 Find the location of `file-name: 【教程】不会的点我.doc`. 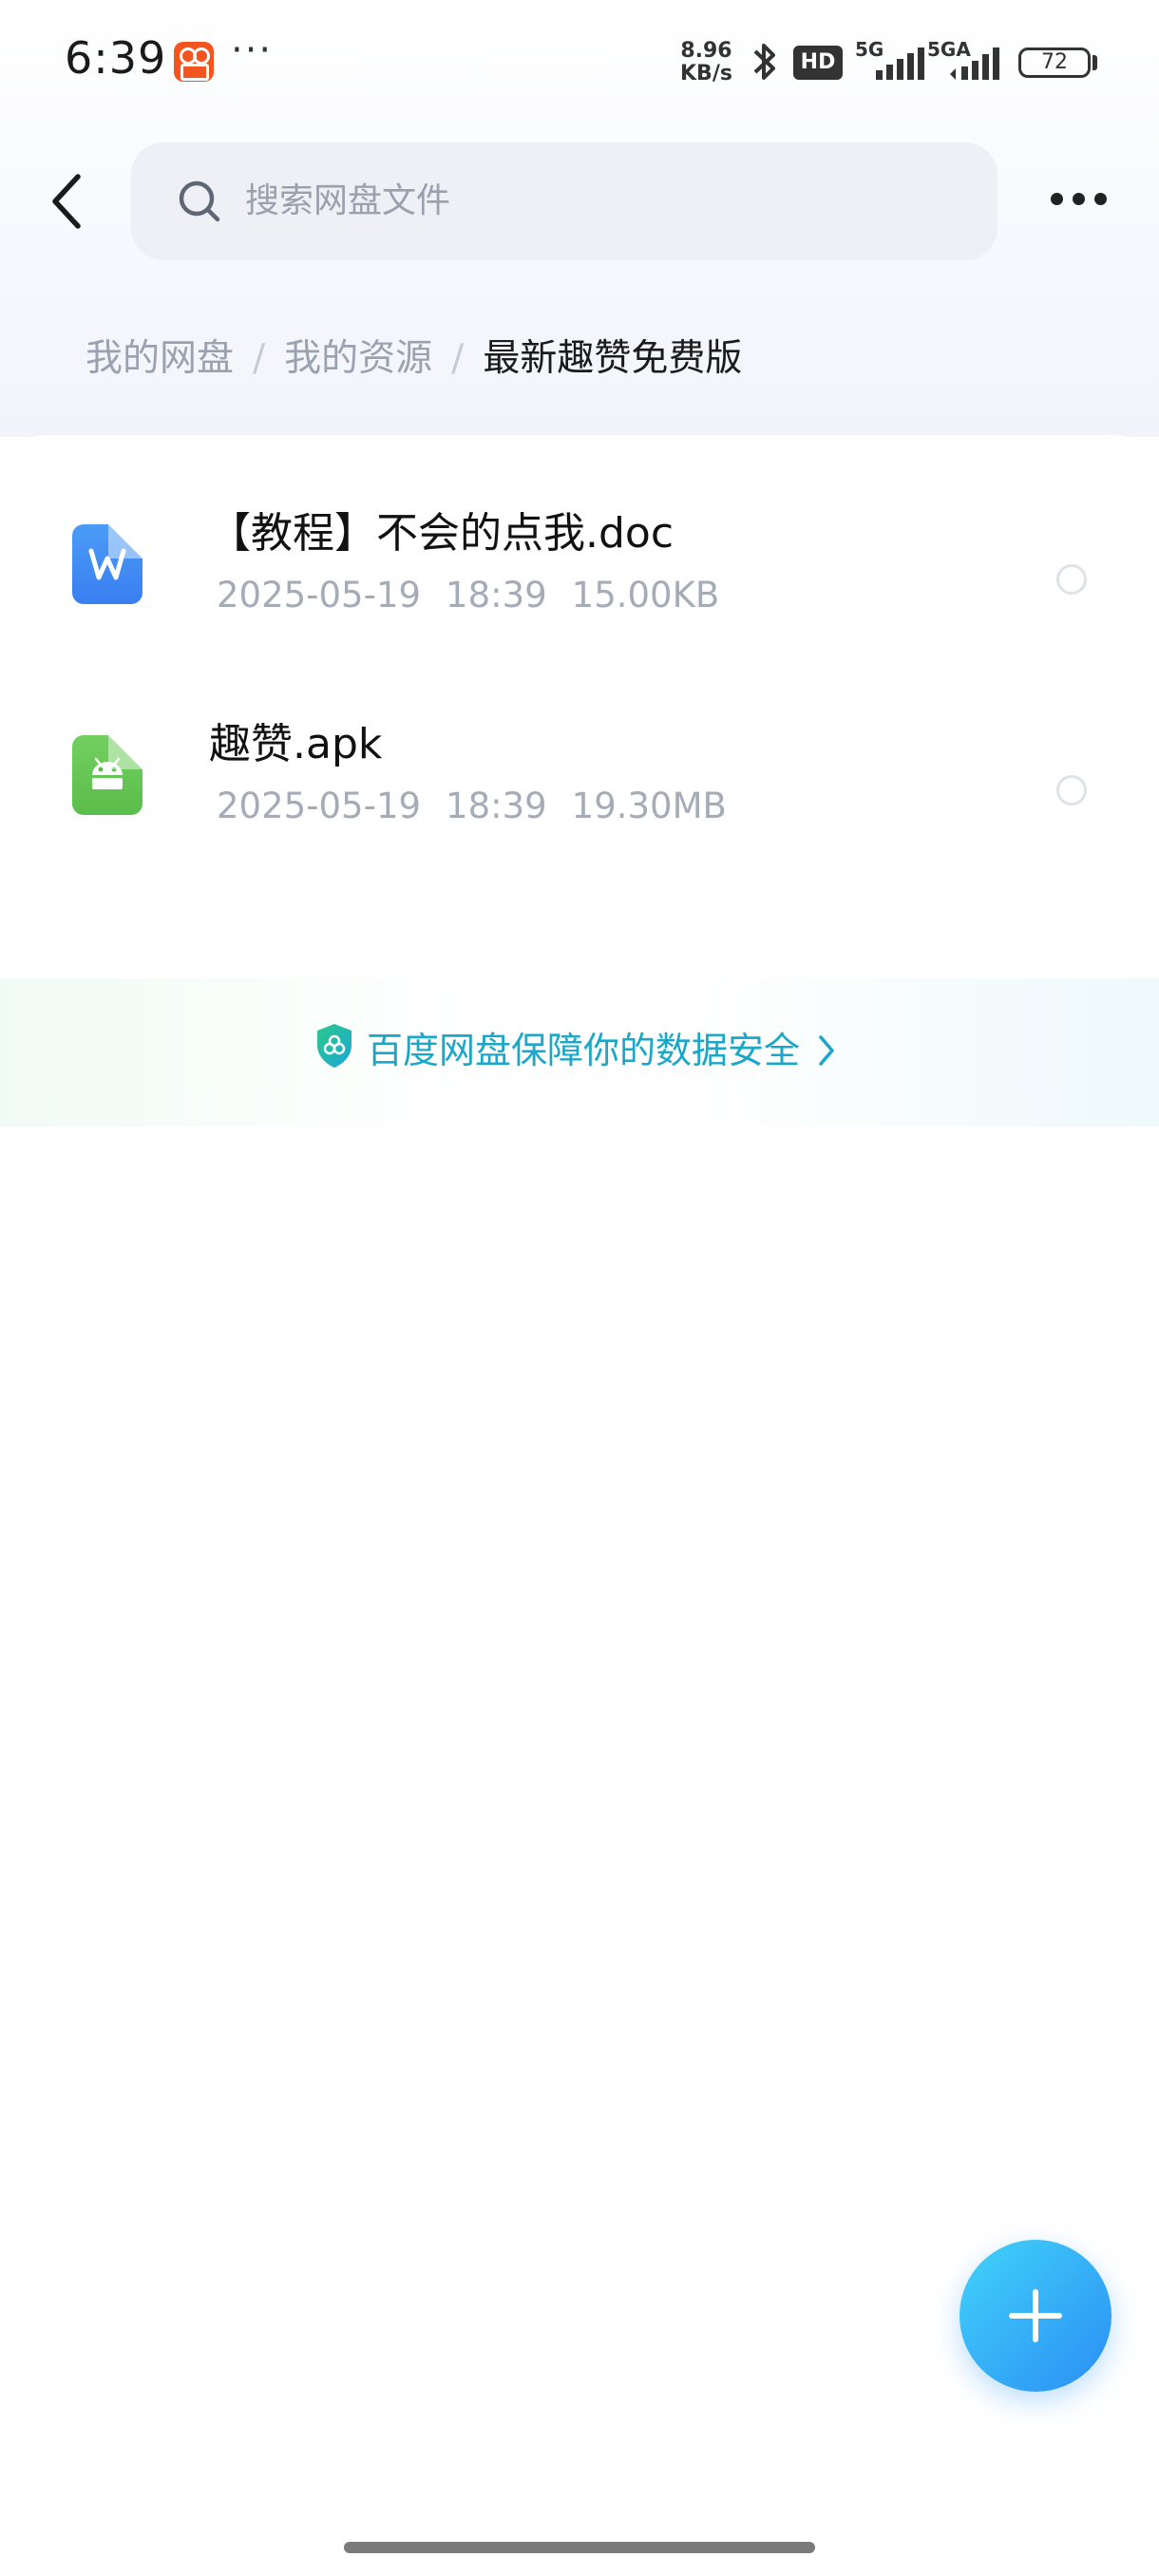

file-name: 【教程】不会的点我.doc is located at coordinates (441, 533).